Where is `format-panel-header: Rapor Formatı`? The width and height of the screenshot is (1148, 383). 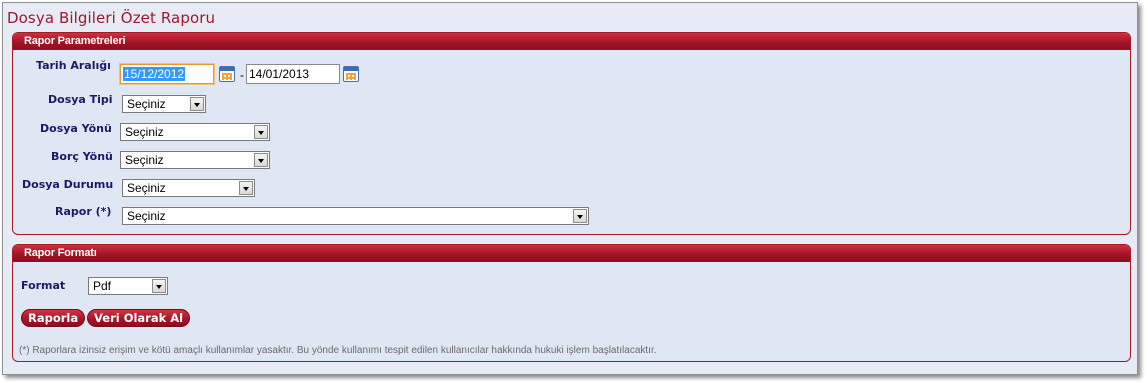
format-panel-header: Rapor Formatı is located at coordinates (571, 253).